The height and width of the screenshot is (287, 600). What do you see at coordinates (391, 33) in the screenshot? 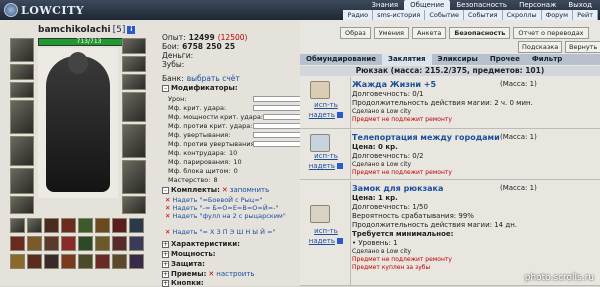
I see `skills-button: Умения` at bounding box center [391, 33].